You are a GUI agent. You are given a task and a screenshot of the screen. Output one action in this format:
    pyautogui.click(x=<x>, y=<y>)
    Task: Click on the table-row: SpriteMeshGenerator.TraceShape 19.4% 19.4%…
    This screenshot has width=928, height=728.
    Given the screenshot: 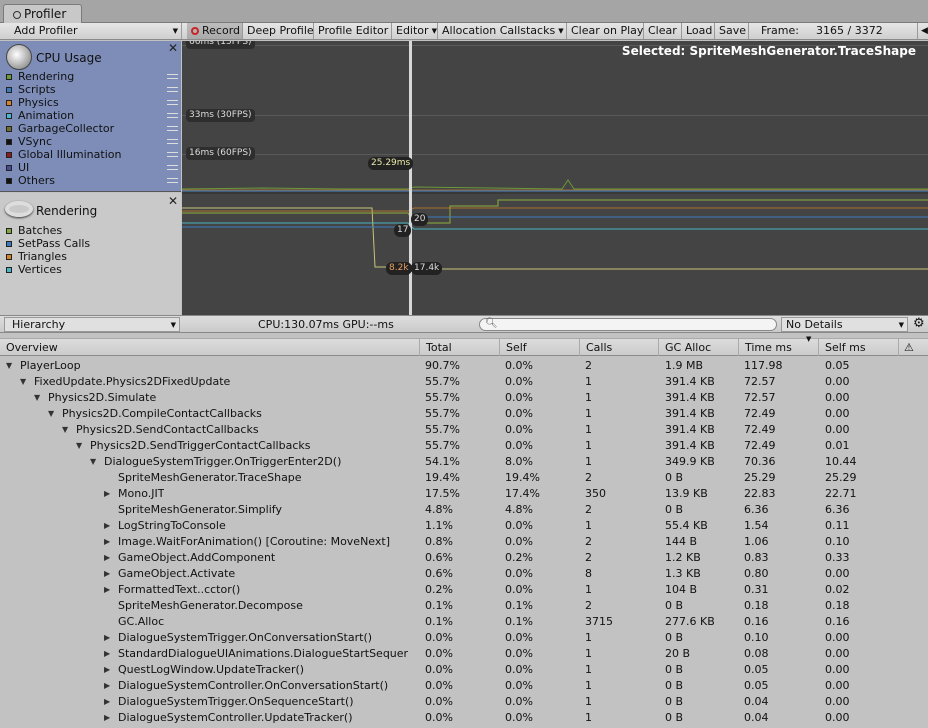 What is the action you would take?
    pyautogui.click(x=464, y=478)
    